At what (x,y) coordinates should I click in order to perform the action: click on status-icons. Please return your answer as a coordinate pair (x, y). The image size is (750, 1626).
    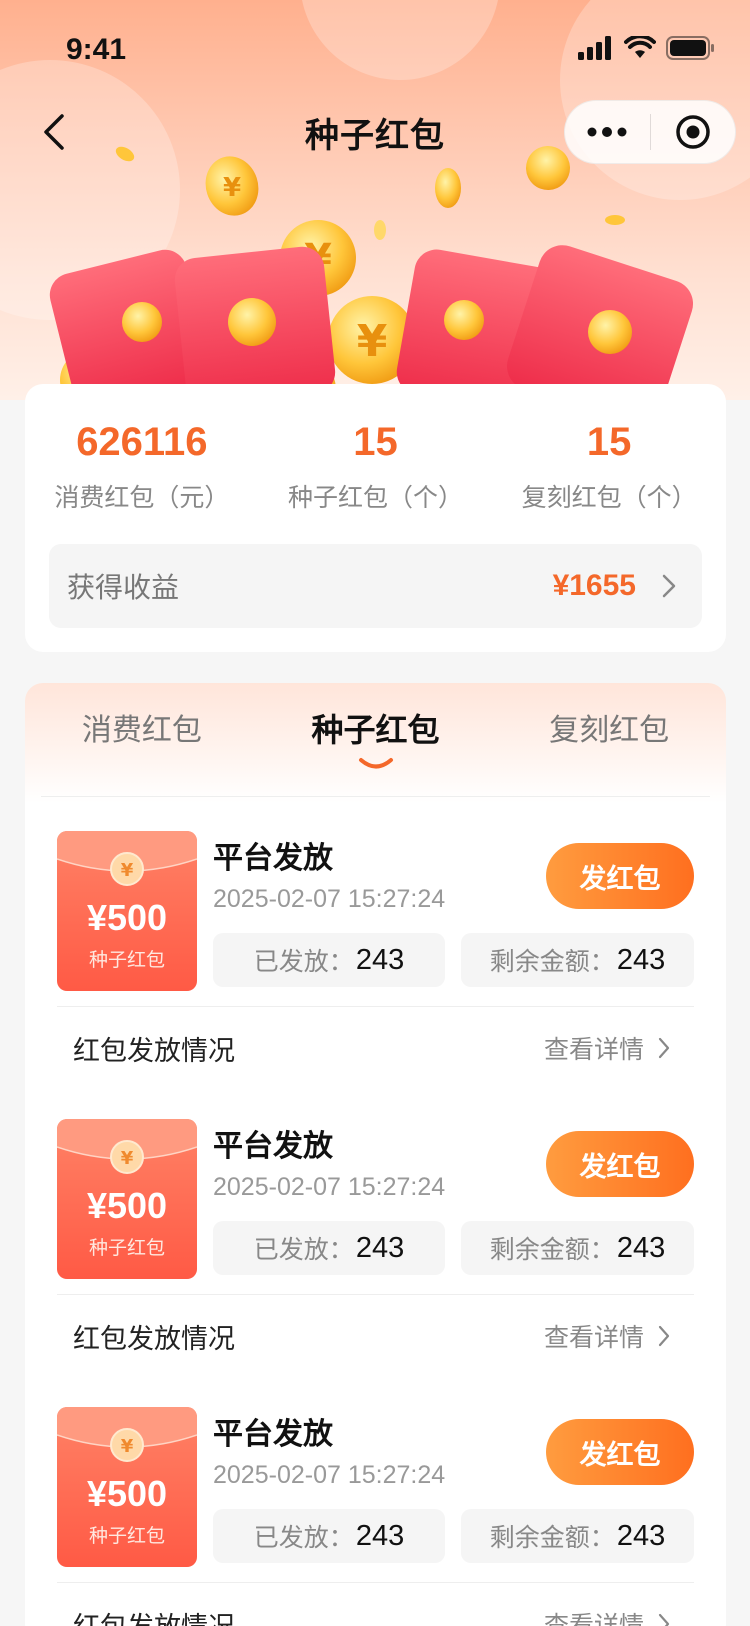
    Looking at the image, I should click on (647, 48).